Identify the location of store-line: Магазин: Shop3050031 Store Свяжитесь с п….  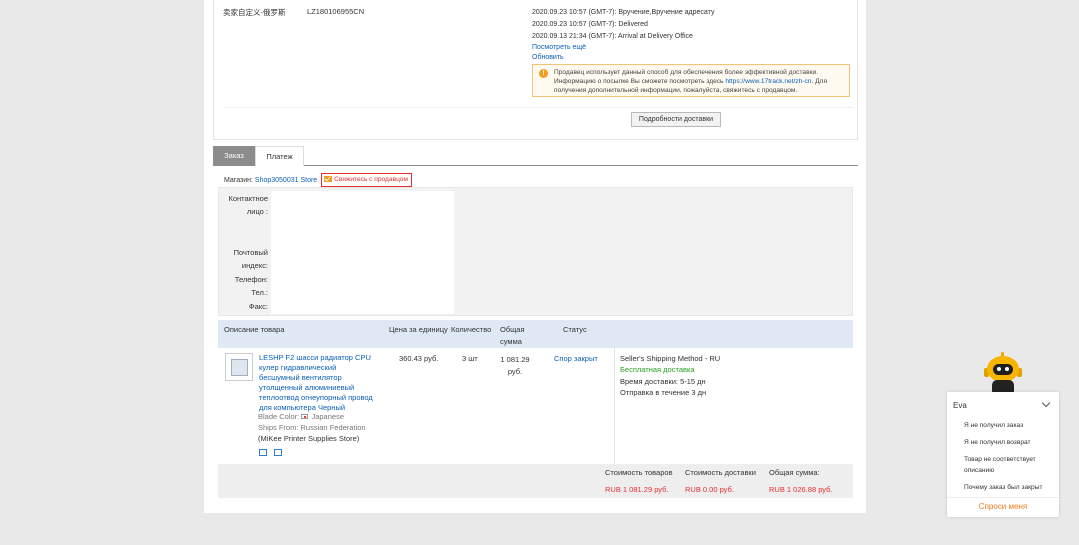
(318, 180).